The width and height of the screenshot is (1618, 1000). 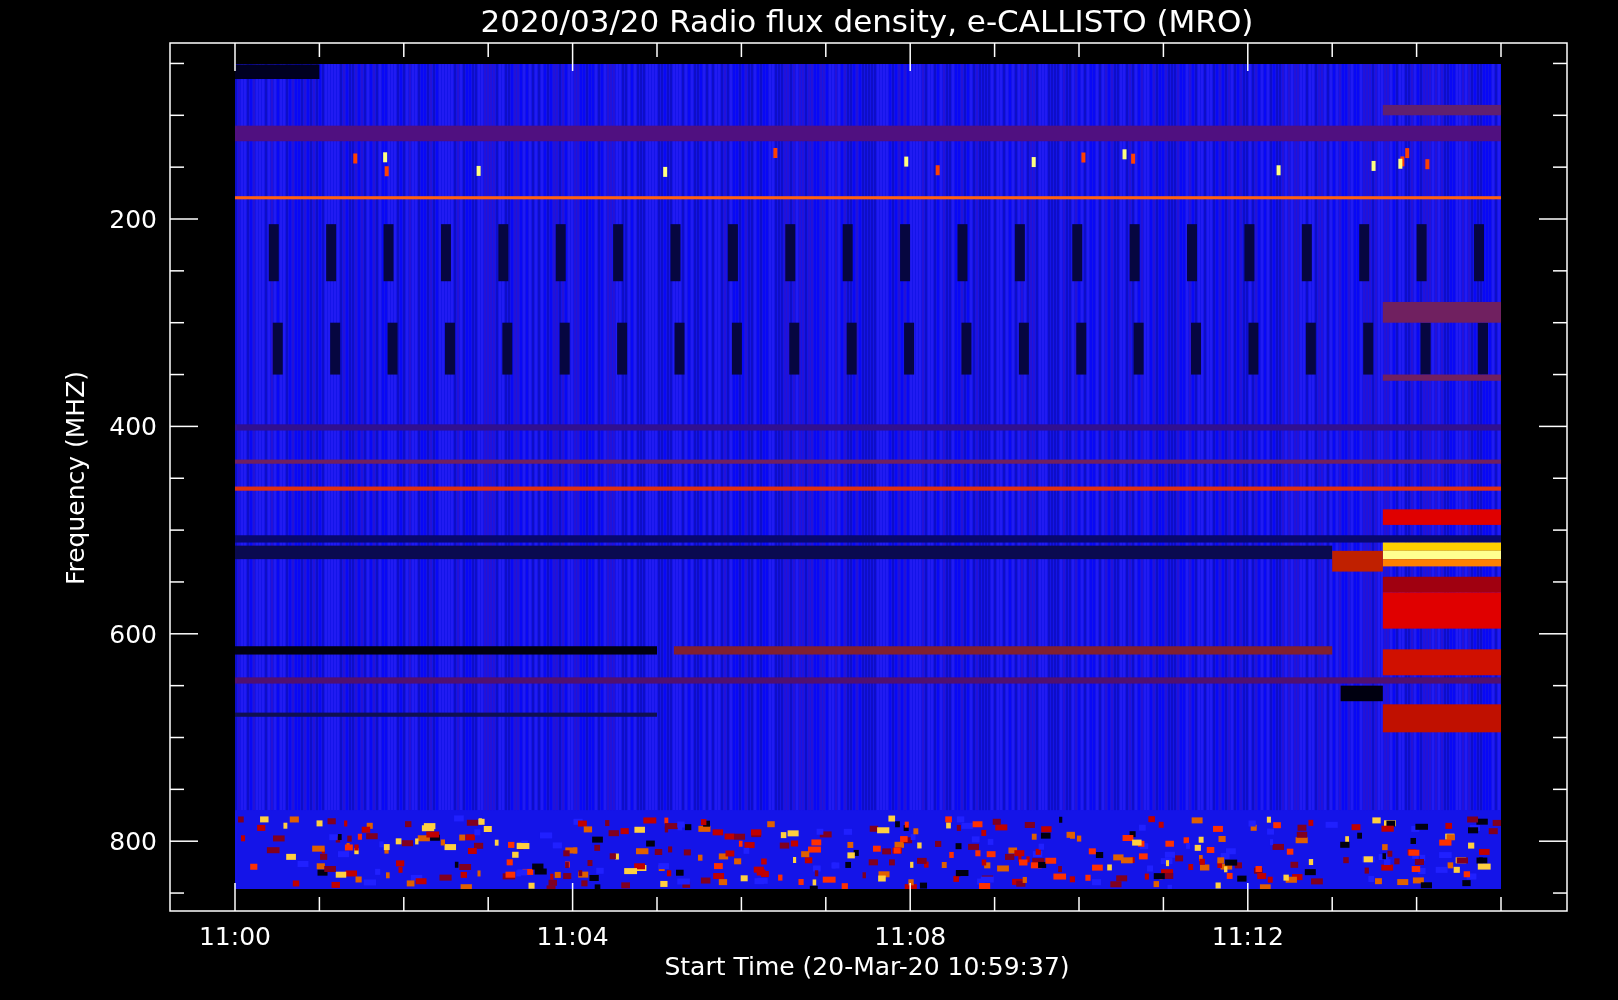 What do you see at coordinates (867, 966) in the screenshot?
I see `x-axis-label: Start Time (20-Mar-20 10:59:37)` at bounding box center [867, 966].